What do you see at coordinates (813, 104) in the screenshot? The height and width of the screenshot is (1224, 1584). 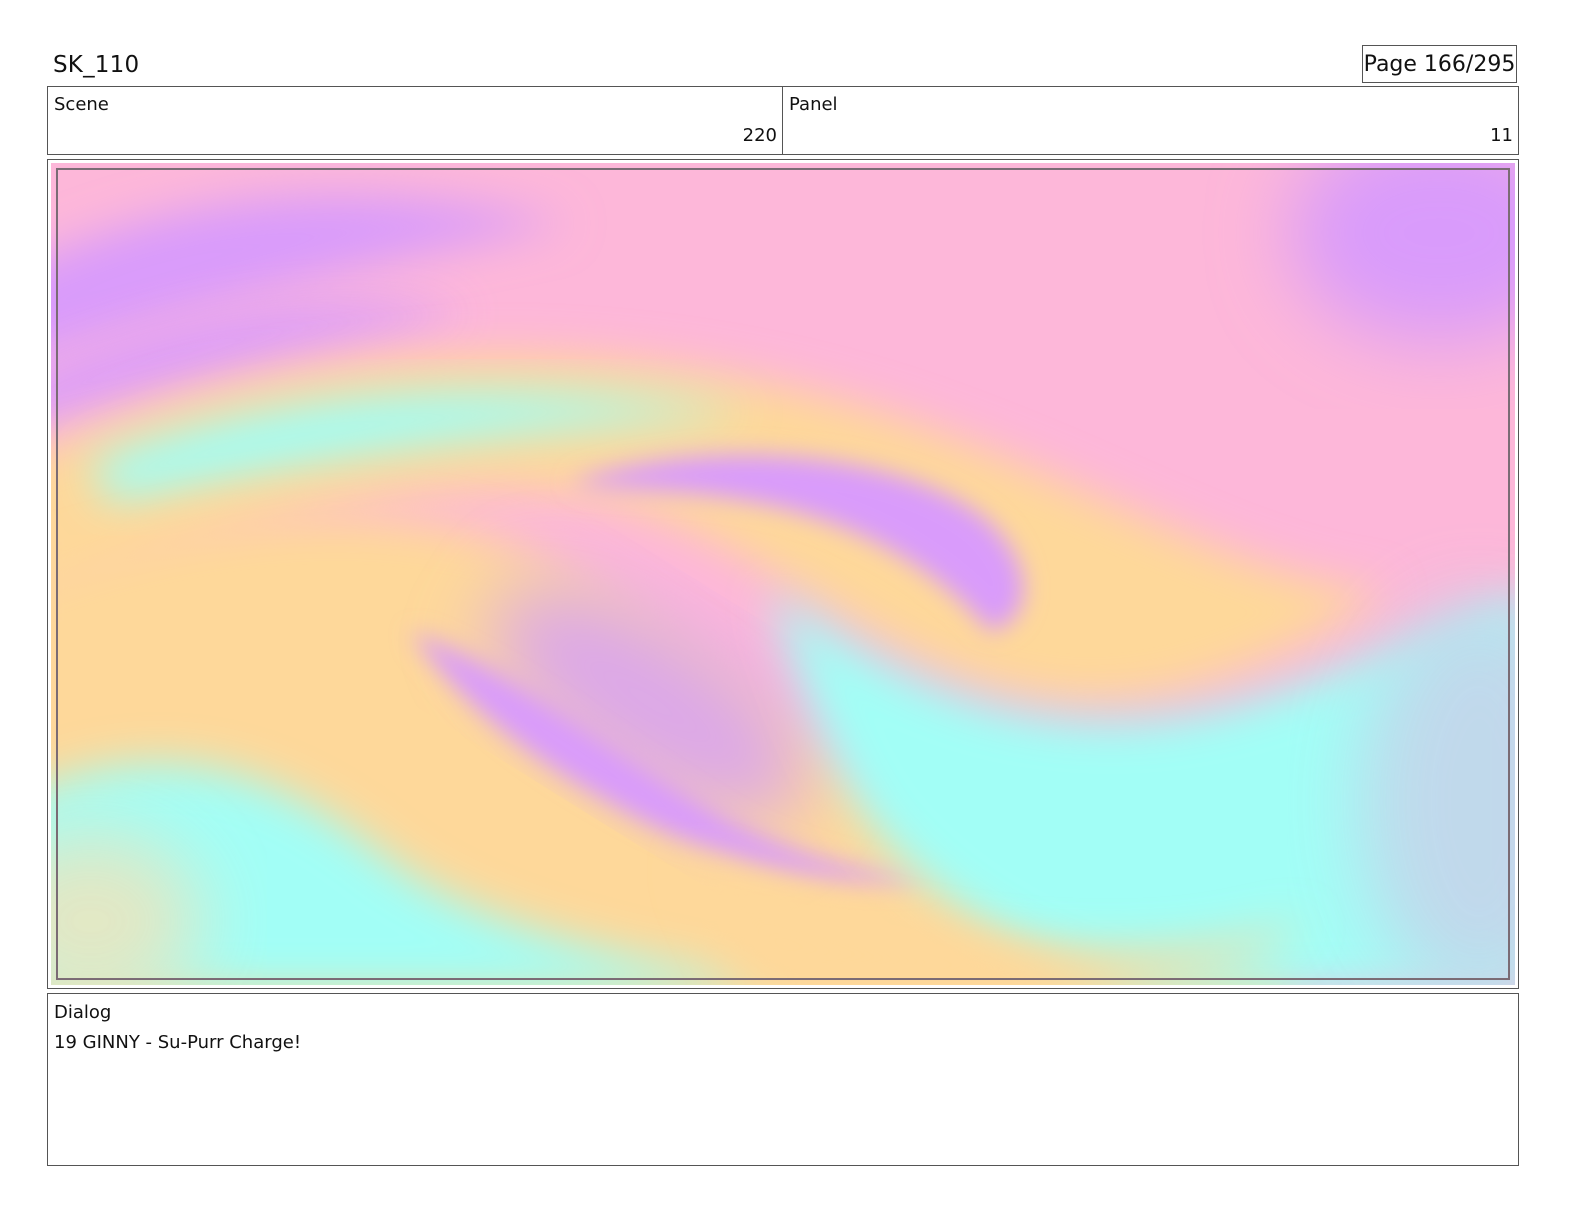 I see `panel-label: Panel` at bounding box center [813, 104].